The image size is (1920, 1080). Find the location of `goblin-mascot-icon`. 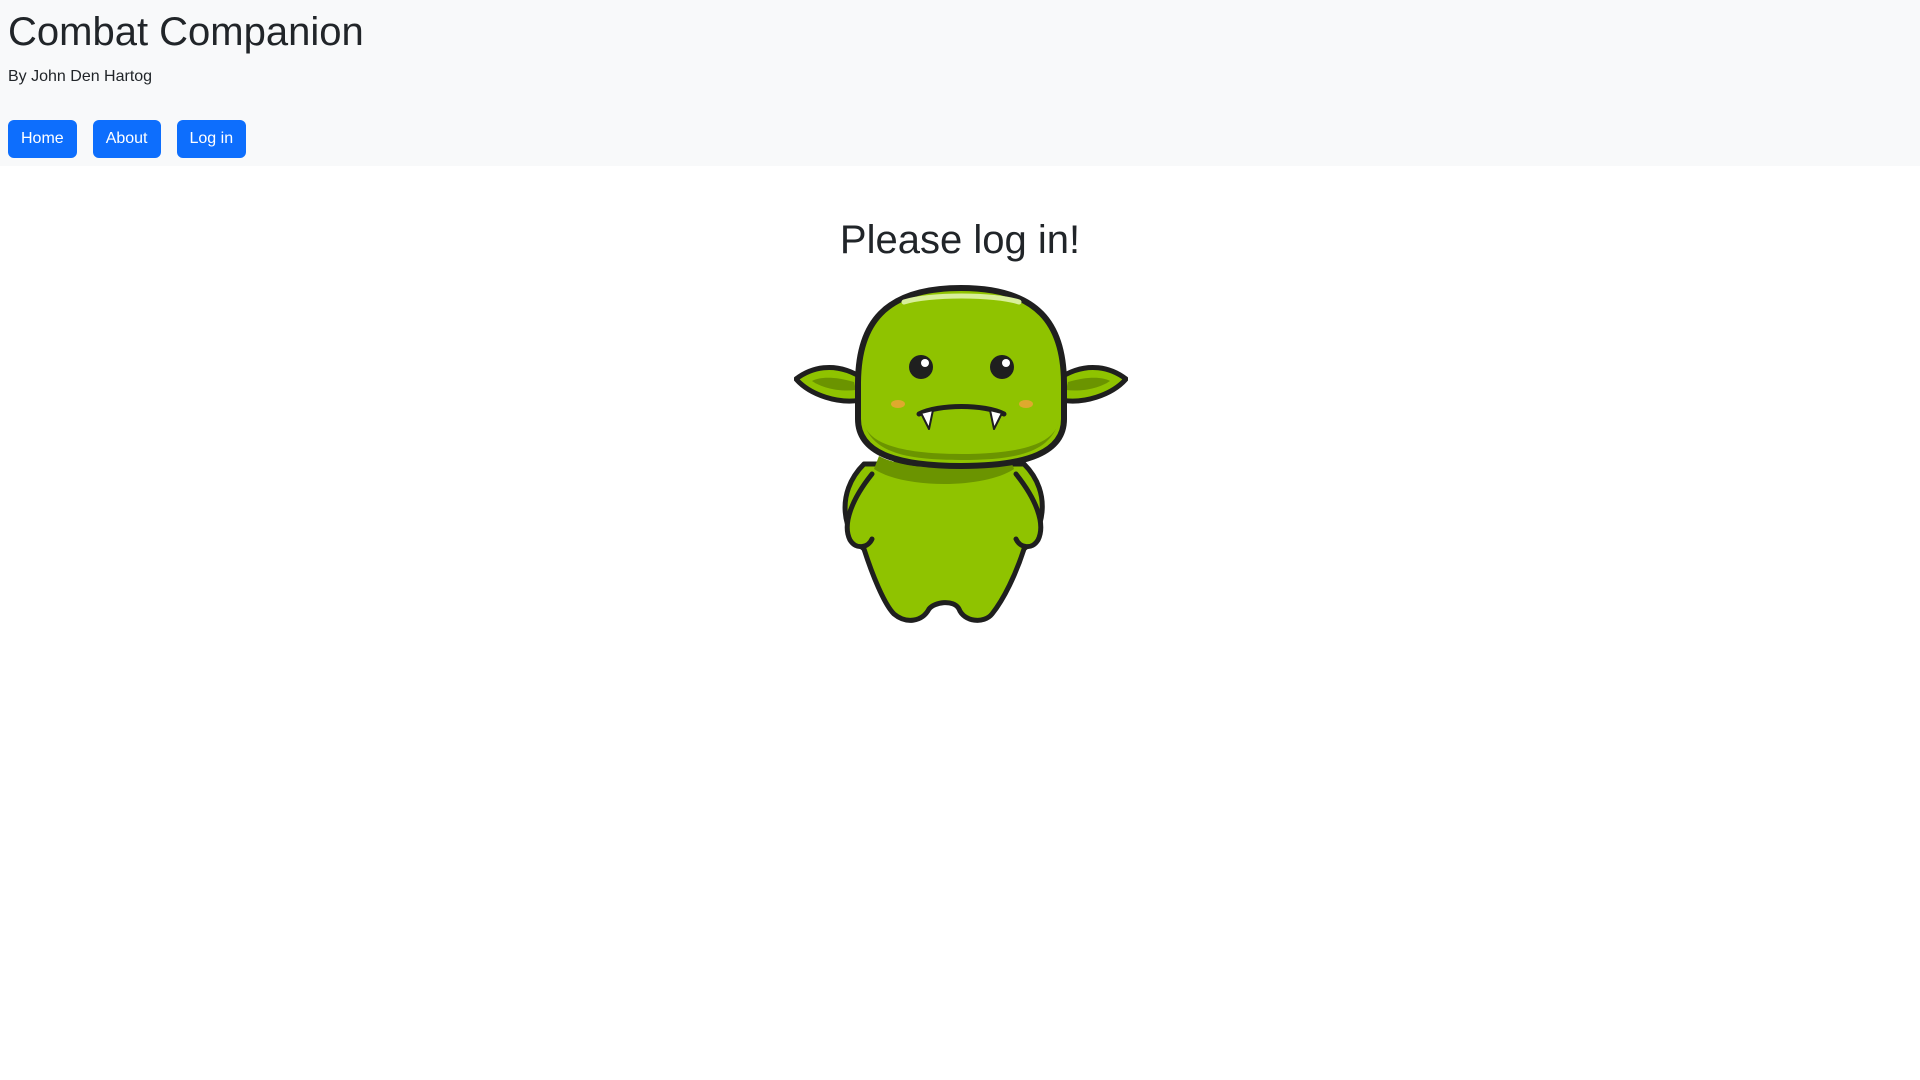

goblin-mascot-icon is located at coordinates (961, 456).